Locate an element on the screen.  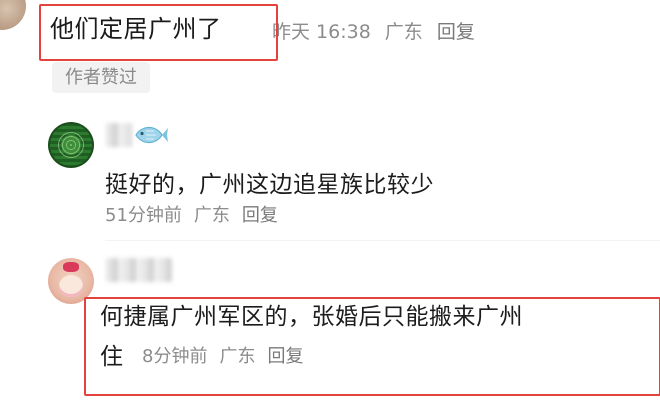
reply-1-location: 广东 is located at coordinates (211, 215).